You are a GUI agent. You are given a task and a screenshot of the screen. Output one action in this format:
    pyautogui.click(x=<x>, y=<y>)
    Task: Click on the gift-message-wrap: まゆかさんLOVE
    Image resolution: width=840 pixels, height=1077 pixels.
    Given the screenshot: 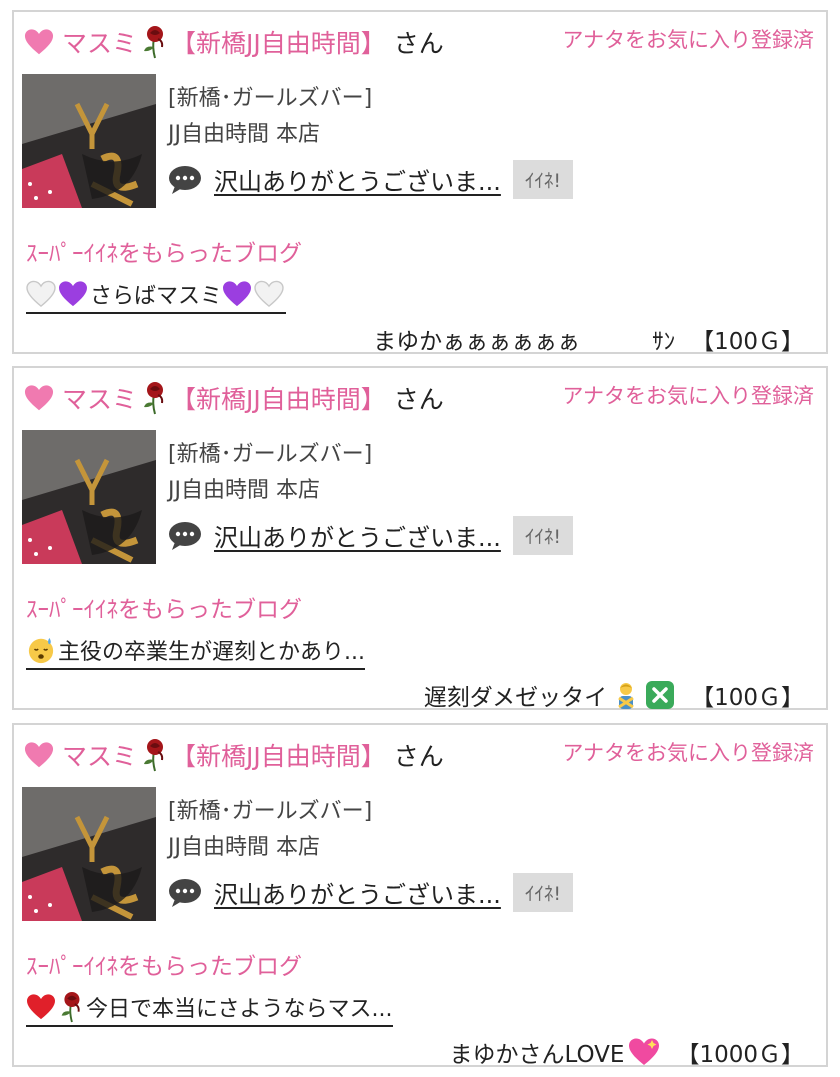 What is the action you would take?
    pyautogui.click(x=554, y=1052)
    